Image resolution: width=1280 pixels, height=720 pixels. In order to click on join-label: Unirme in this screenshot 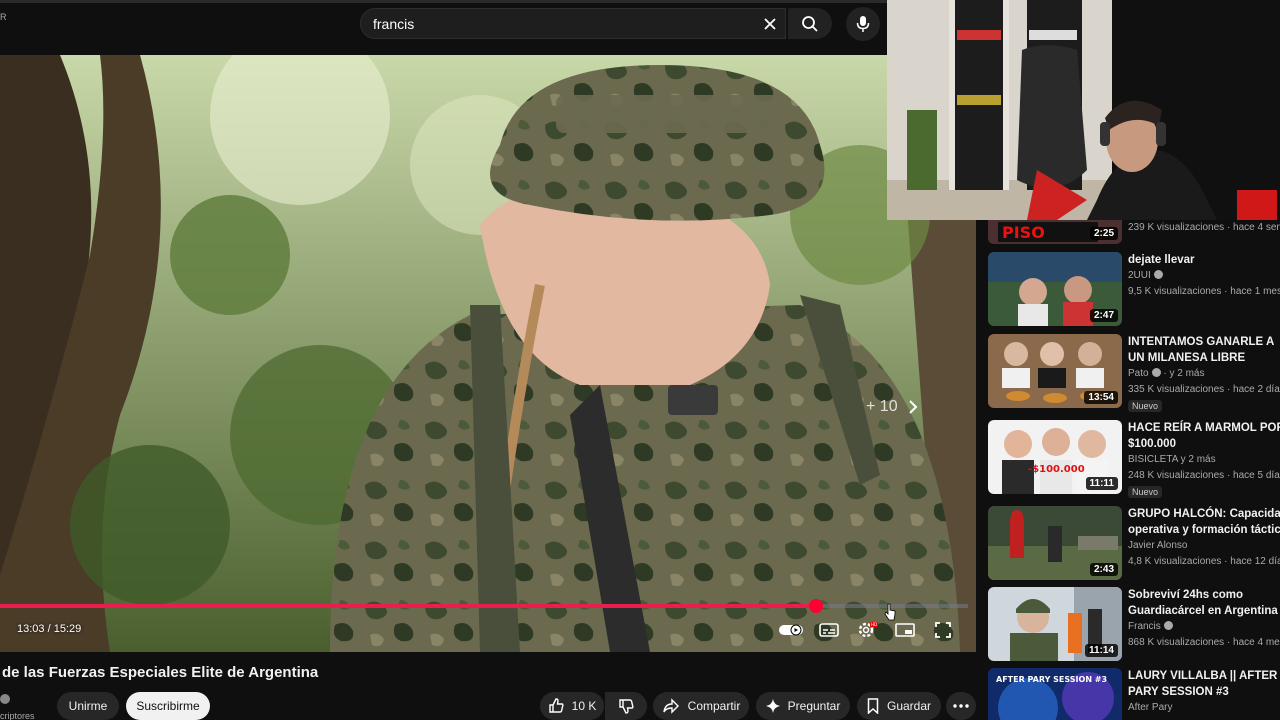, I will do `click(88, 706)`.